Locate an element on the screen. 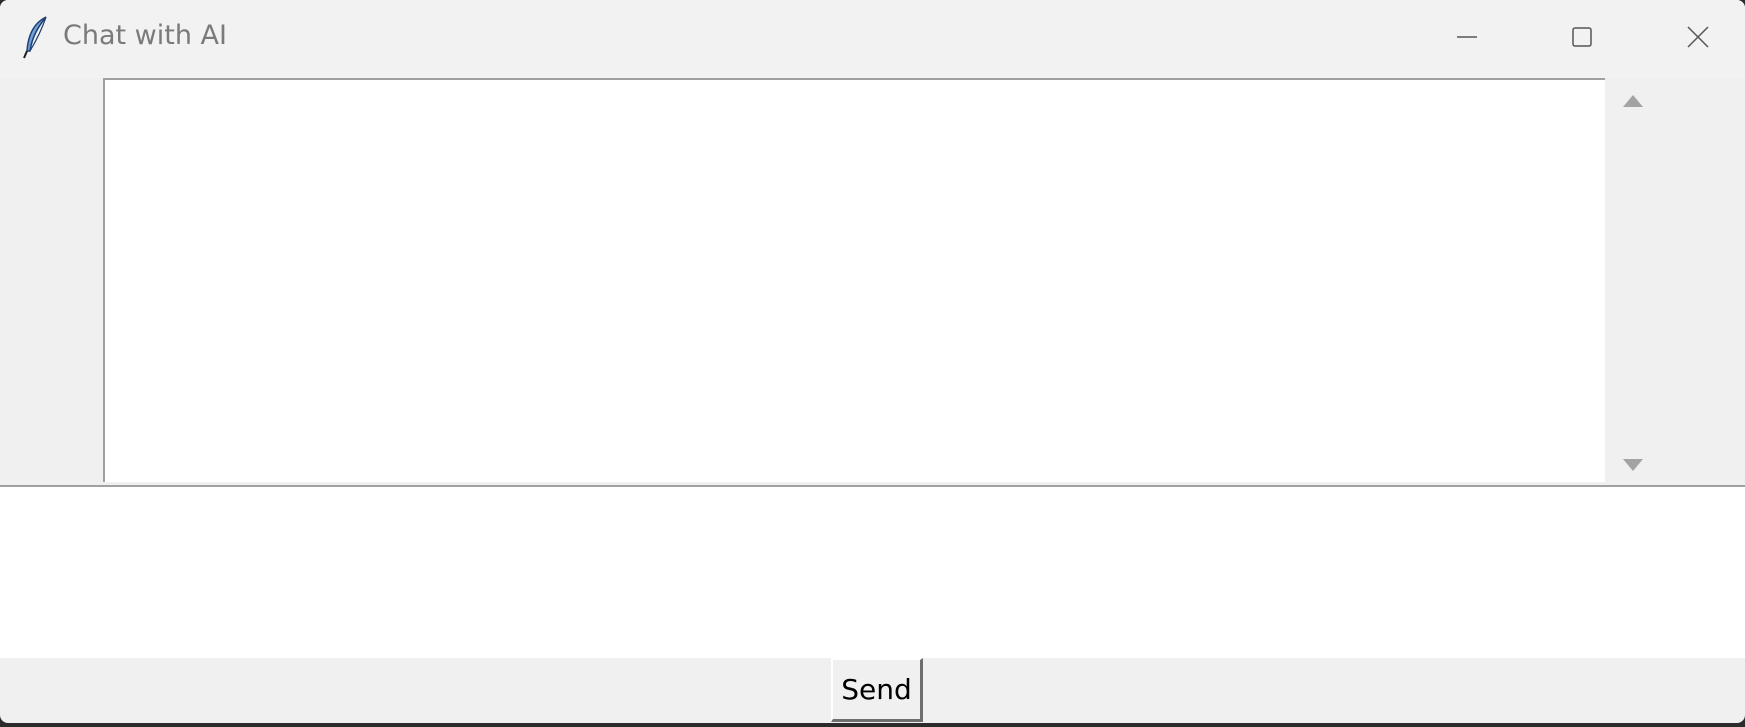  maximize-button is located at coordinates (1581, 39).